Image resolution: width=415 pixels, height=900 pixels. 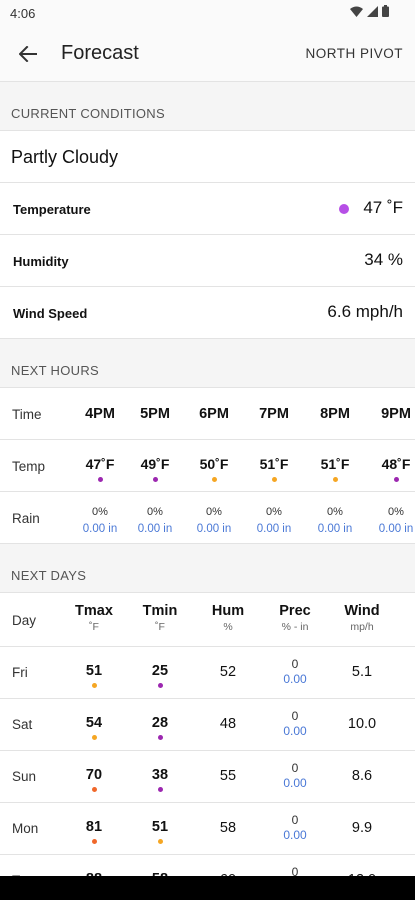 What do you see at coordinates (24, 620) in the screenshot?
I see `day-label: Day` at bounding box center [24, 620].